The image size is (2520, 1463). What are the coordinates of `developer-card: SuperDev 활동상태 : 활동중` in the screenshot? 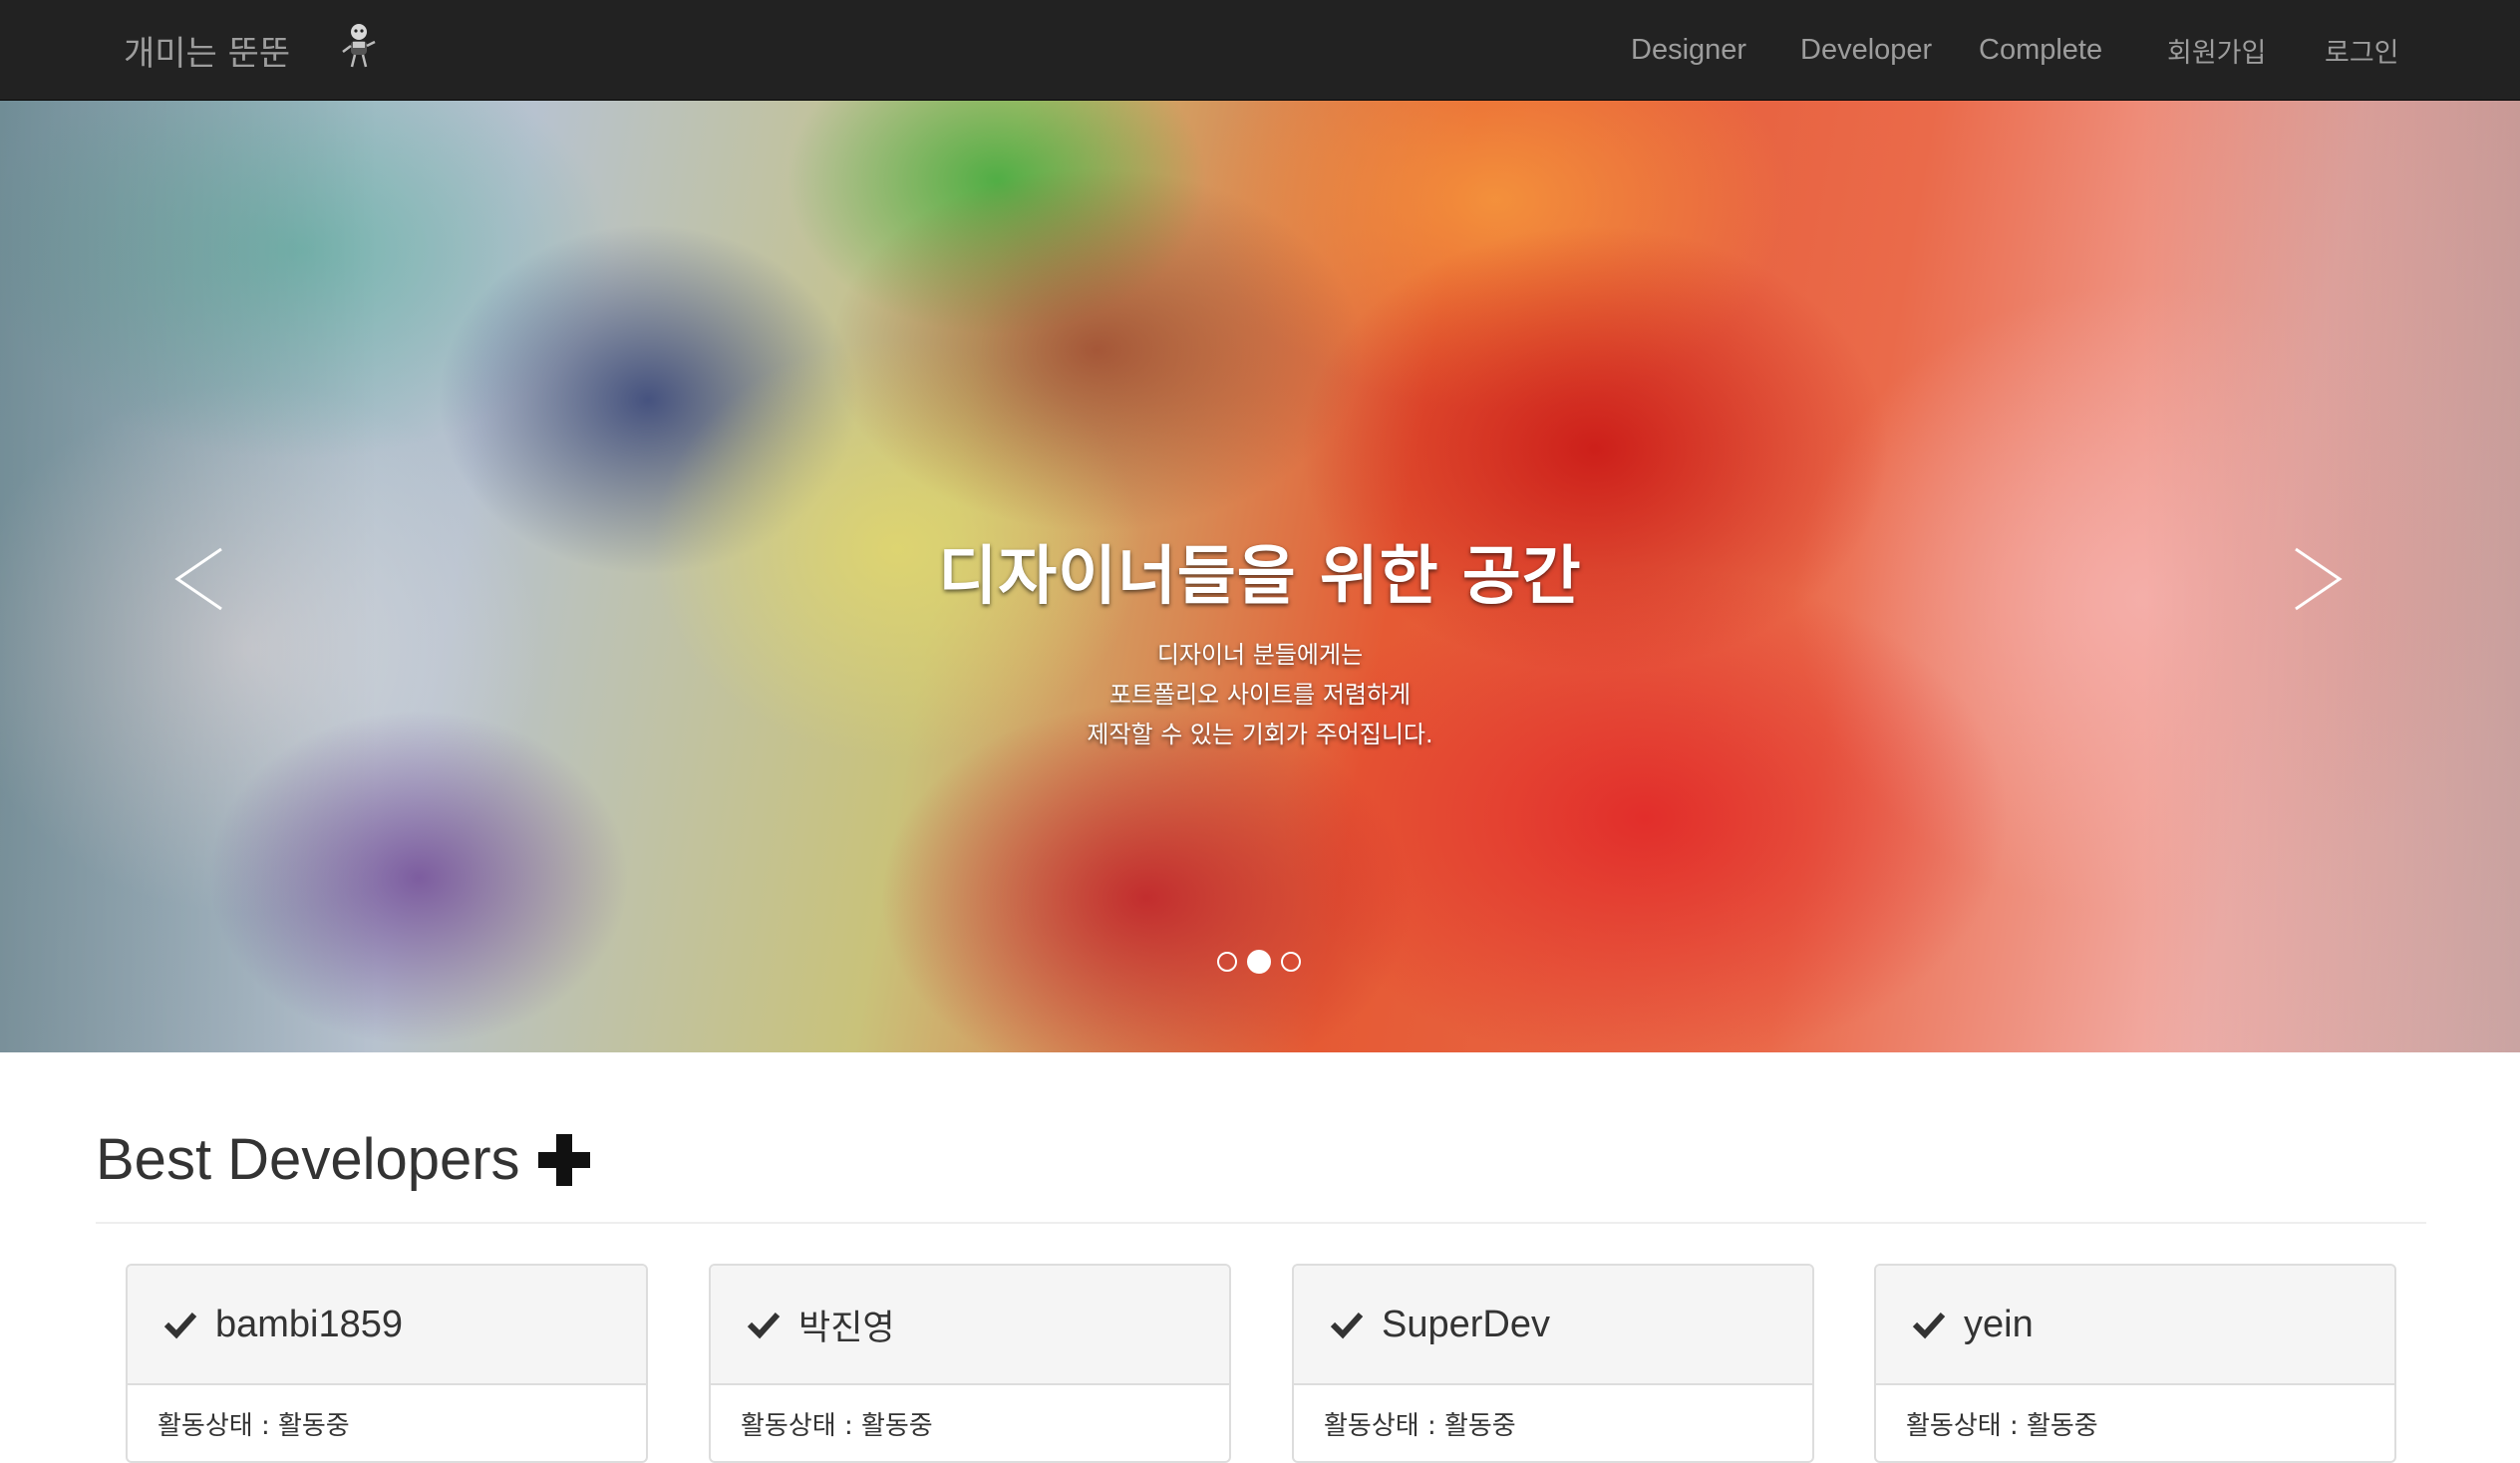 It's located at (1553, 1363).